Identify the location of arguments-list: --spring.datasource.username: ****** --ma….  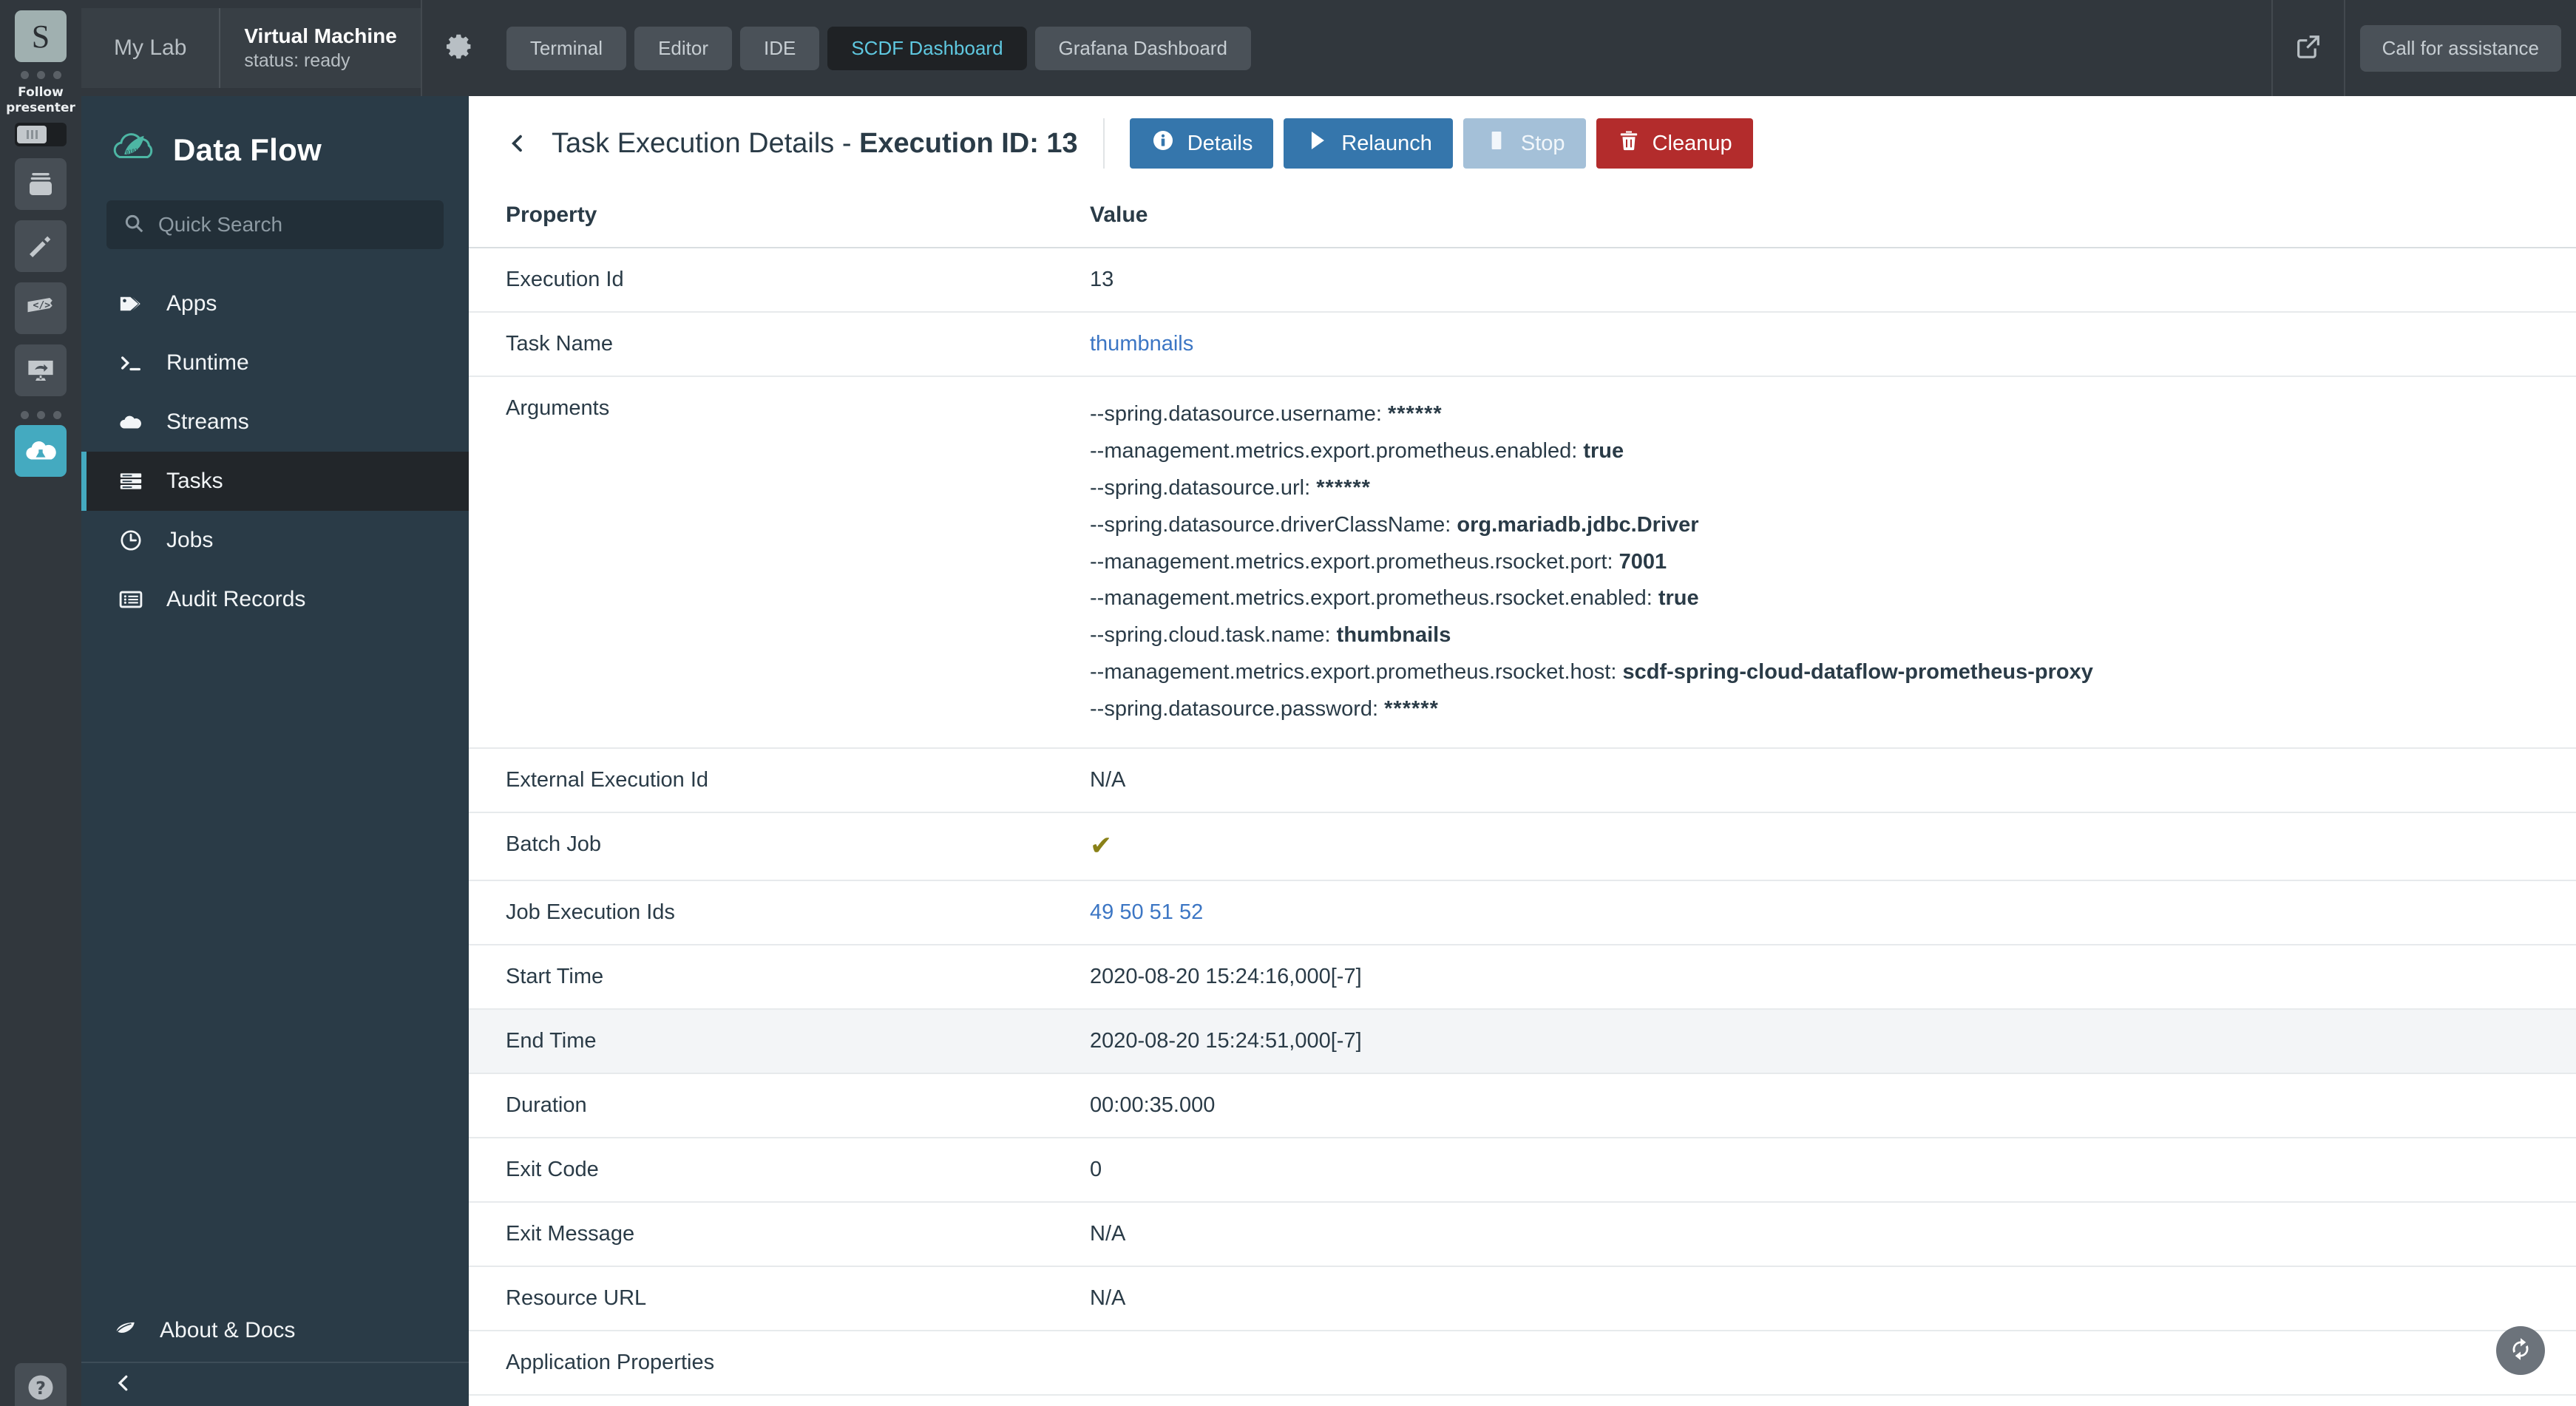
(1833, 562).